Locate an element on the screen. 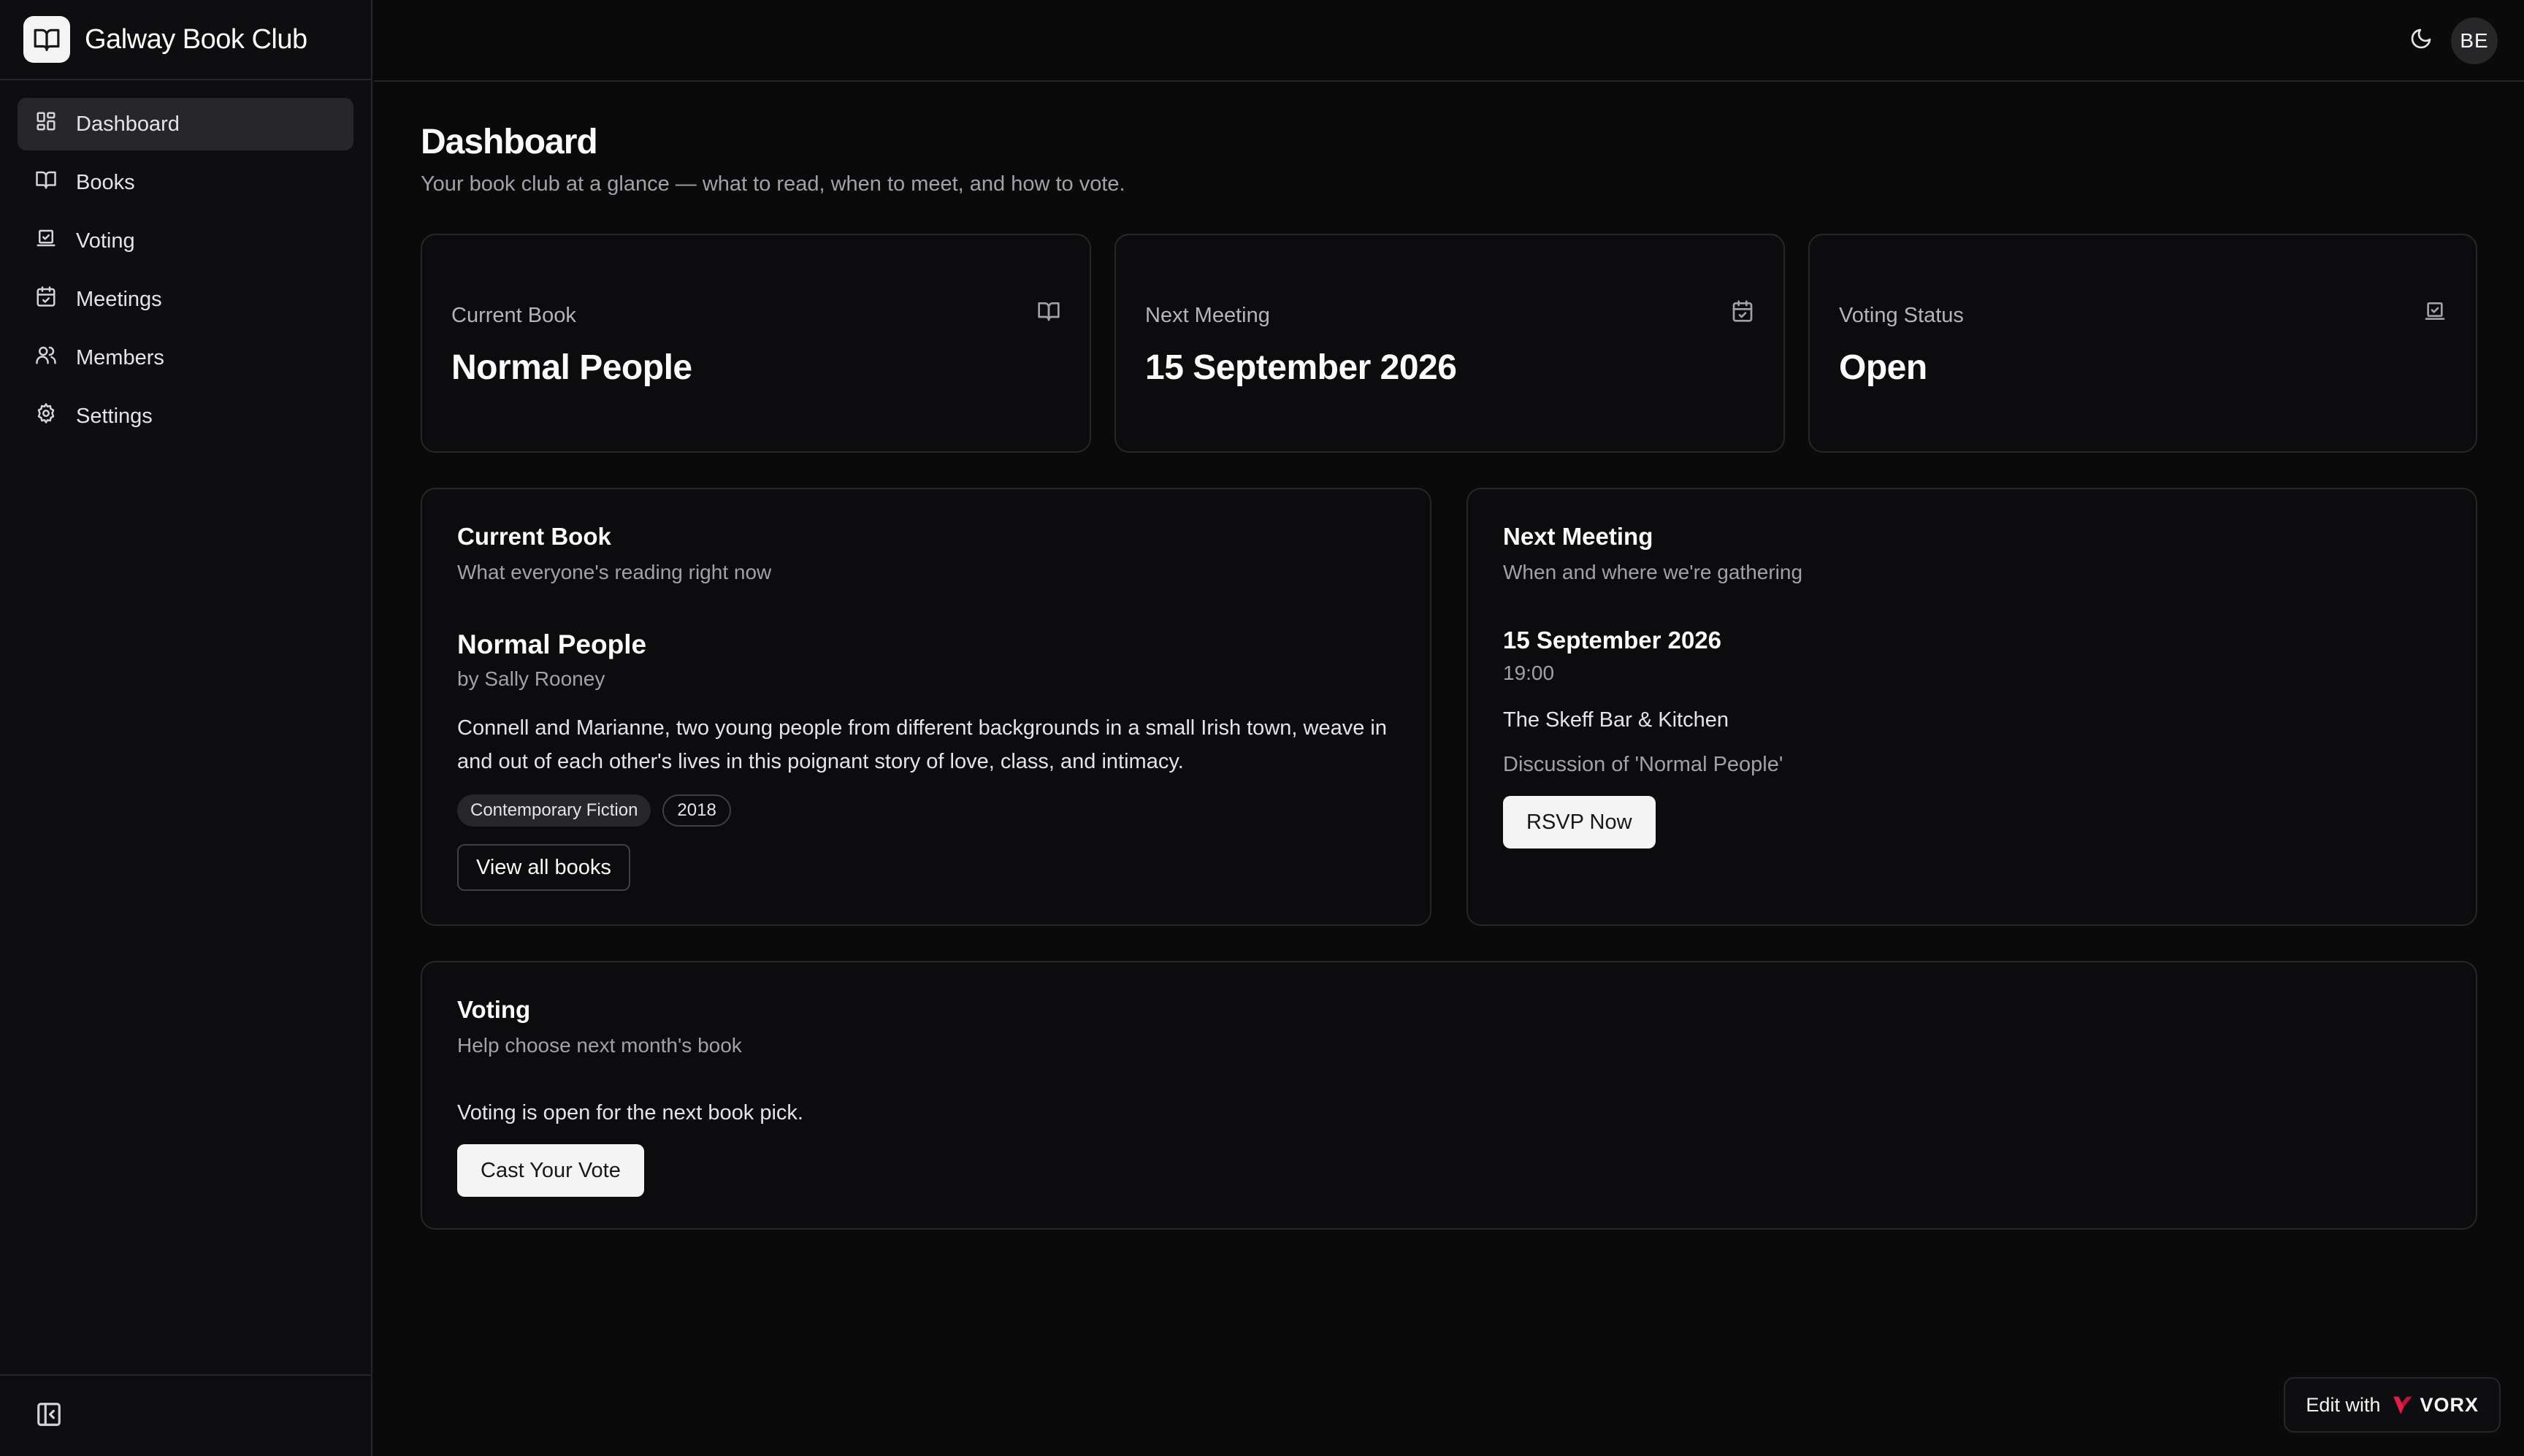 This screenshot has height=1456, width=2524. theme-toggle-button is located at coordinates (2421, 40).